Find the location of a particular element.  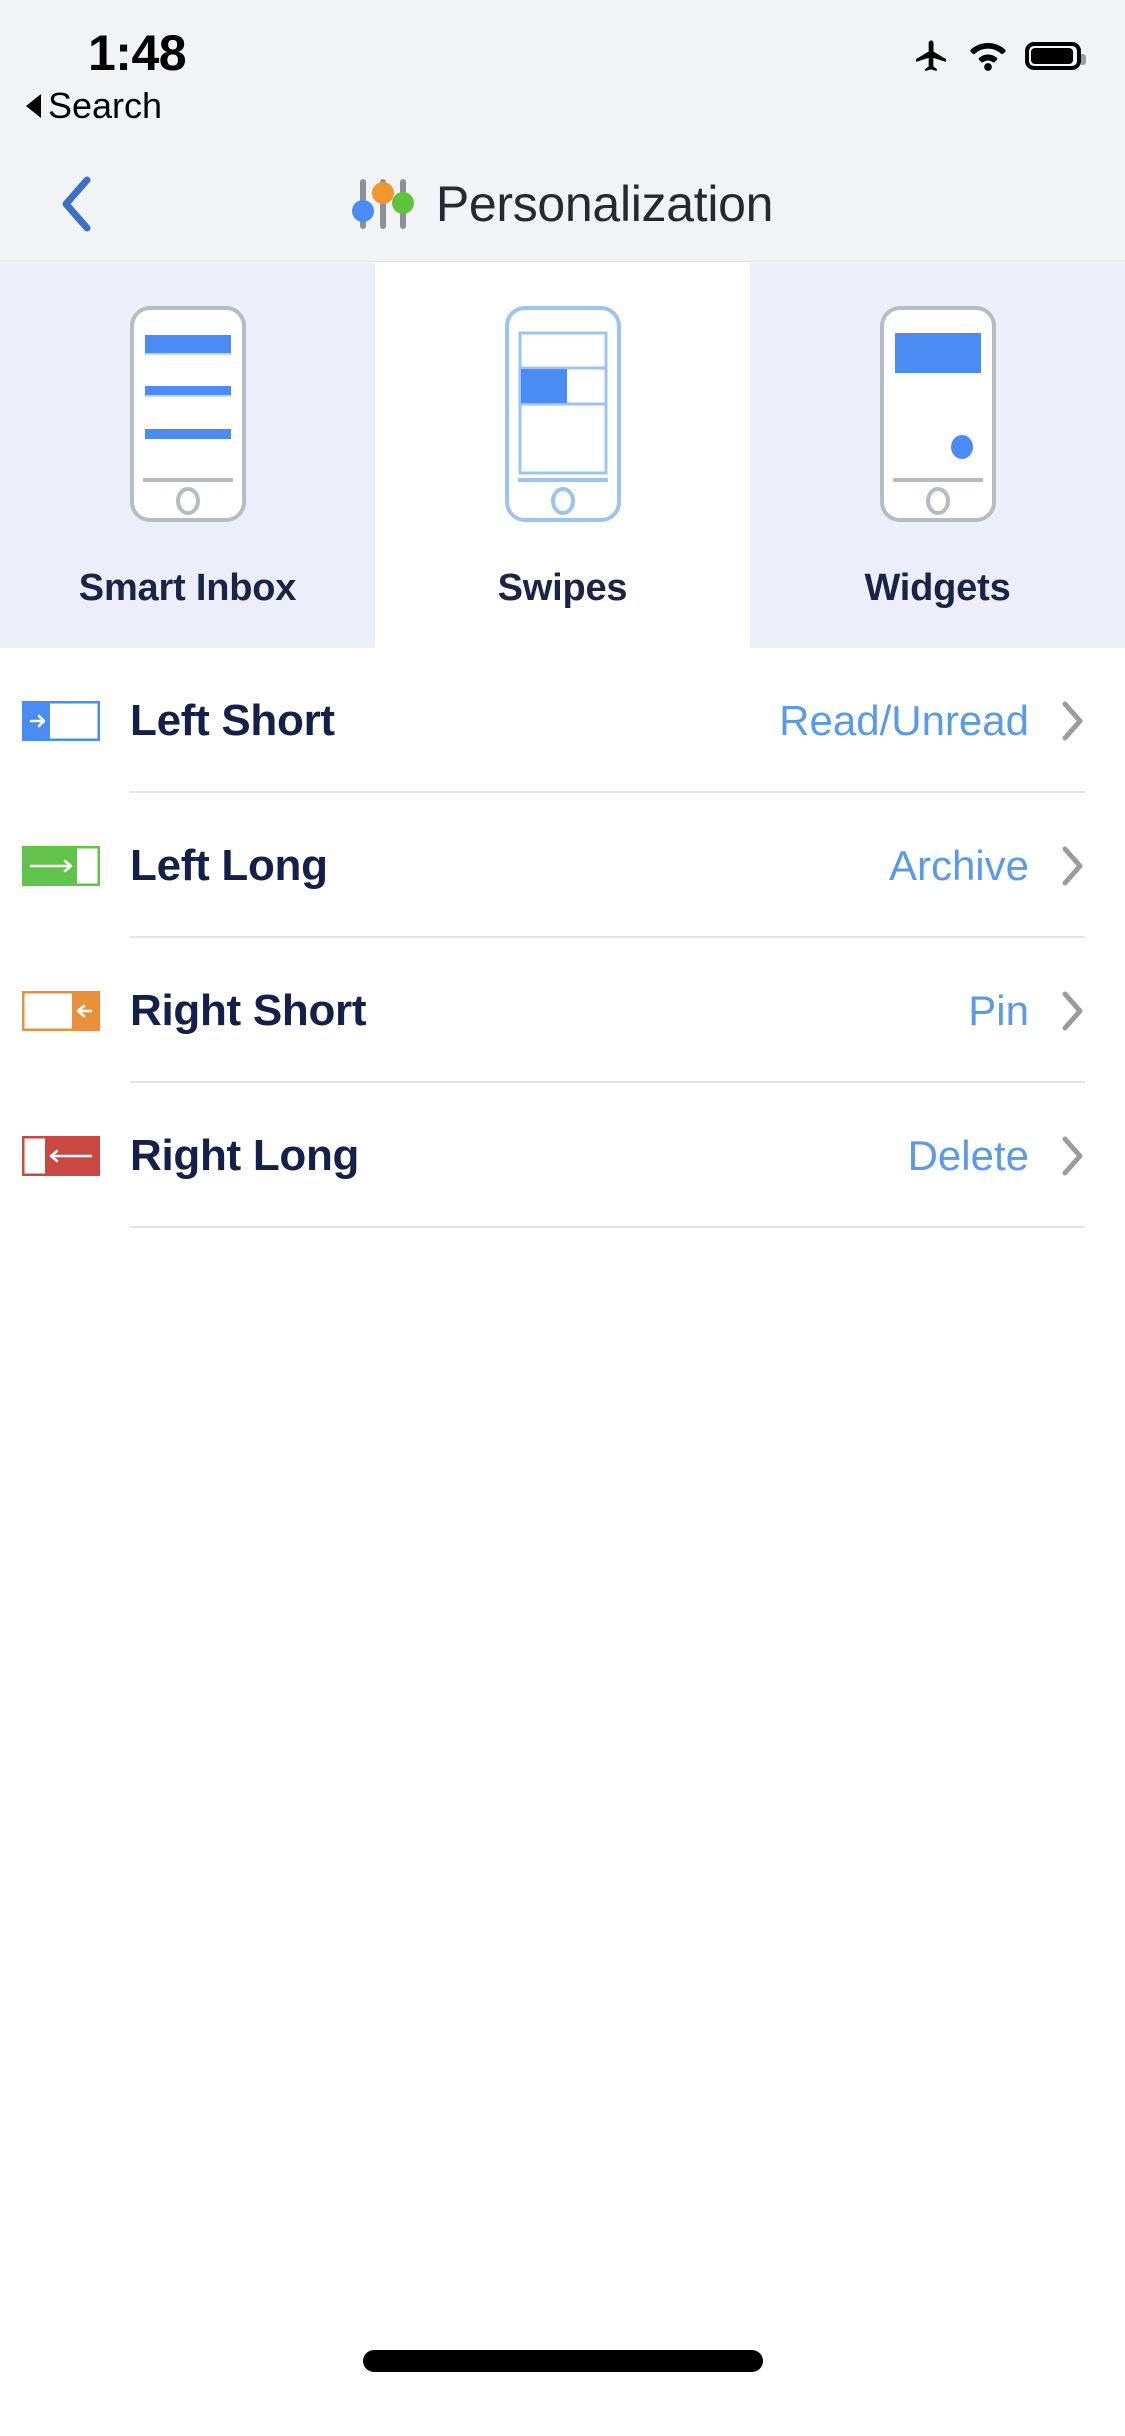

tab-smart-inbox: Smart Inbox is located at coordinates (187, 455).